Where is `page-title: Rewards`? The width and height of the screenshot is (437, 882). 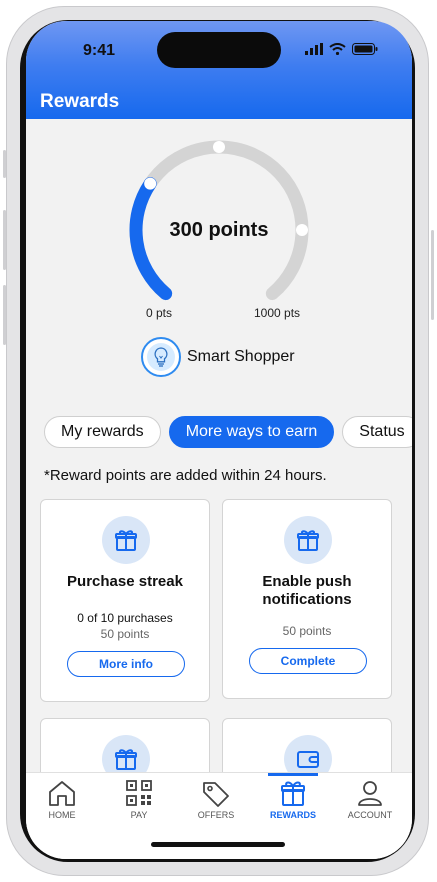
page-title: Rewards is located at coordinates (80, 101).